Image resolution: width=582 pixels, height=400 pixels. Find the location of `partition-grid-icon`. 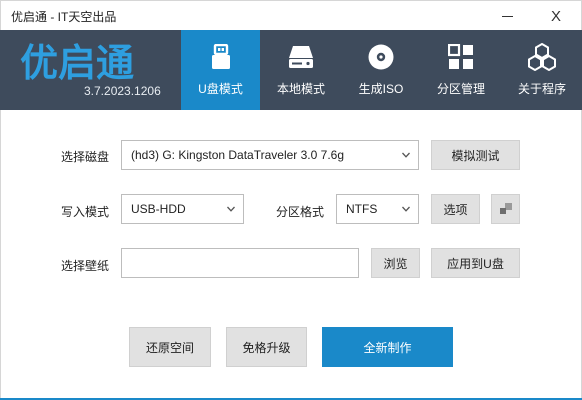

partition-grid-icon is located at coordinates (461, 57).